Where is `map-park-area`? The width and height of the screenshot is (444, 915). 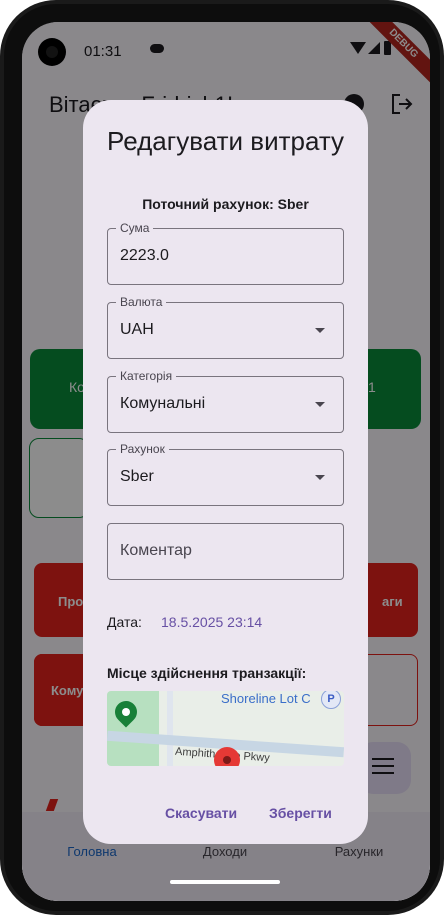 map-park-area is located at coordinates (133, 728).